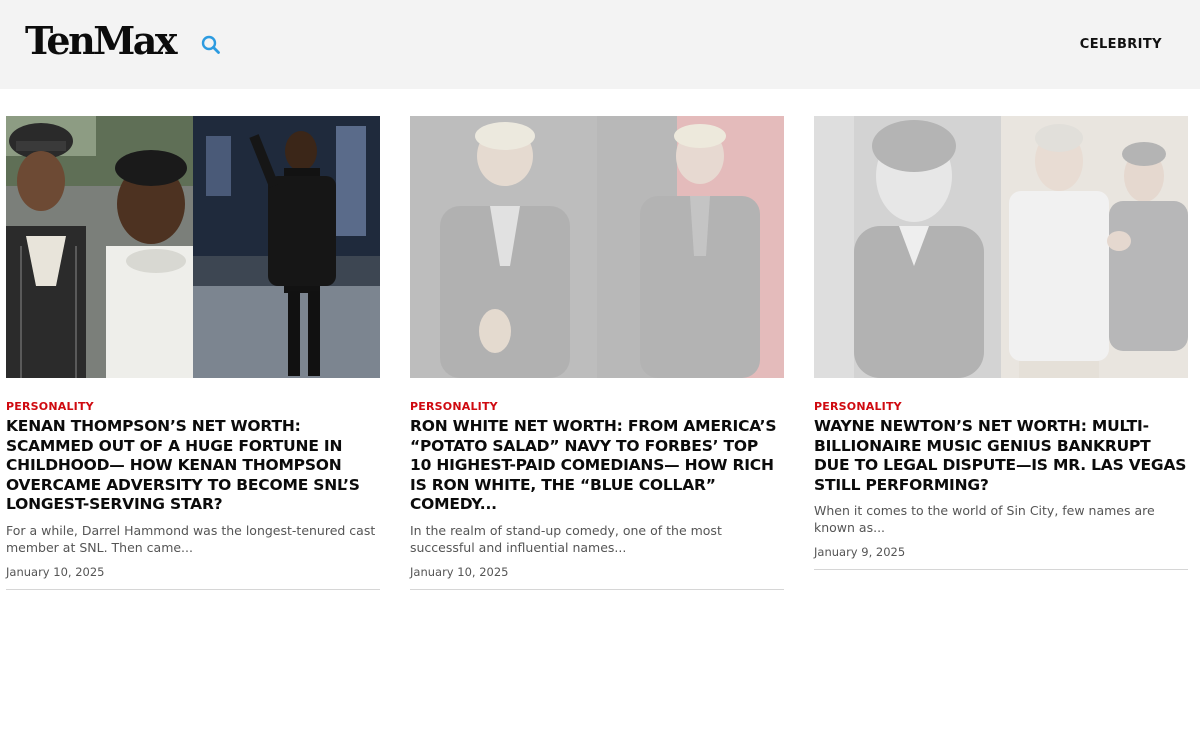 The image size is (1200, 740). I want to click on site-logo: TenMax, so click(101, 41).